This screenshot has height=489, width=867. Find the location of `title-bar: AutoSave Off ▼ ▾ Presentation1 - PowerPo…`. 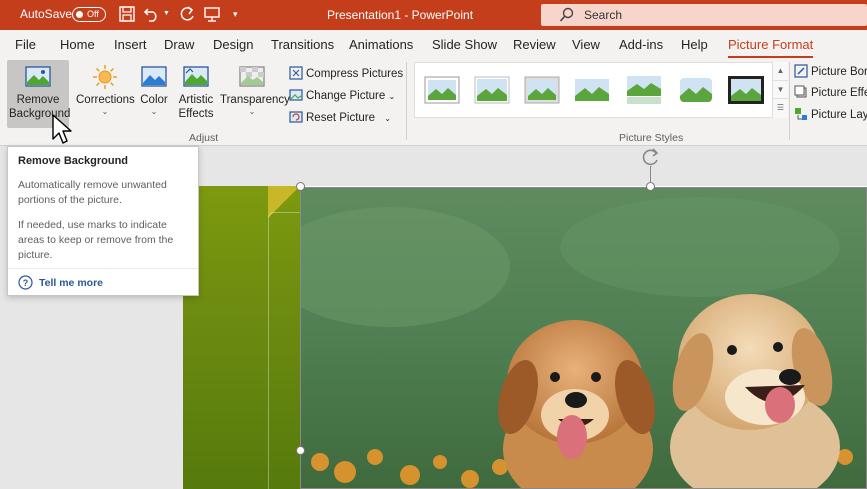

title-bar: AutoSave Off ▼ ▾ Presentation1 - PowerPo… is located at coordinates (433, 15).